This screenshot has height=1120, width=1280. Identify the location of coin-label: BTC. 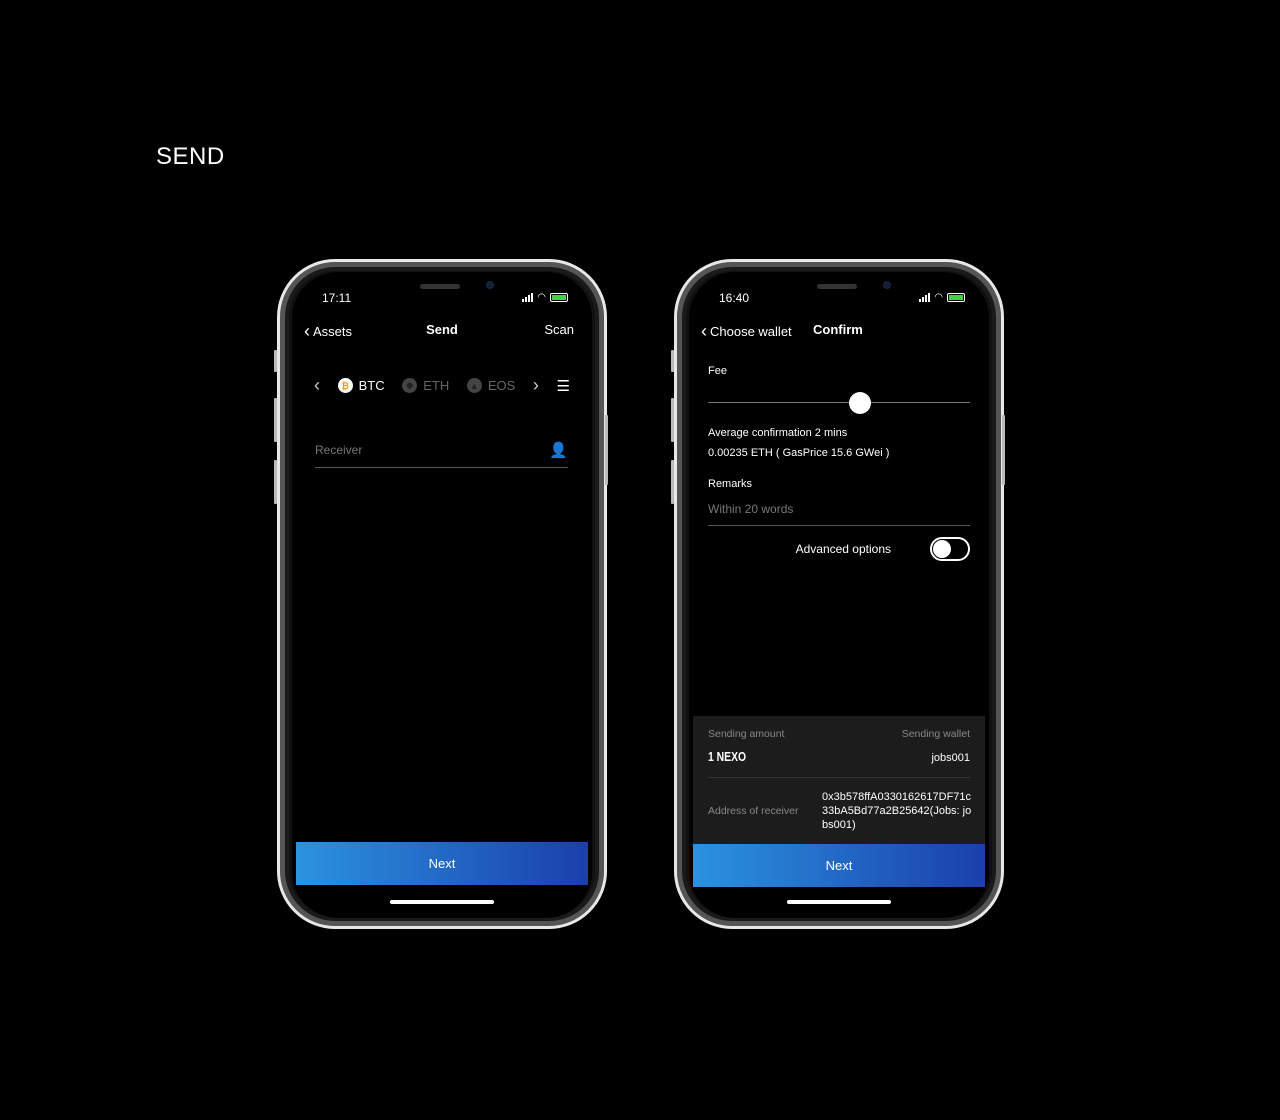
(371, 385).